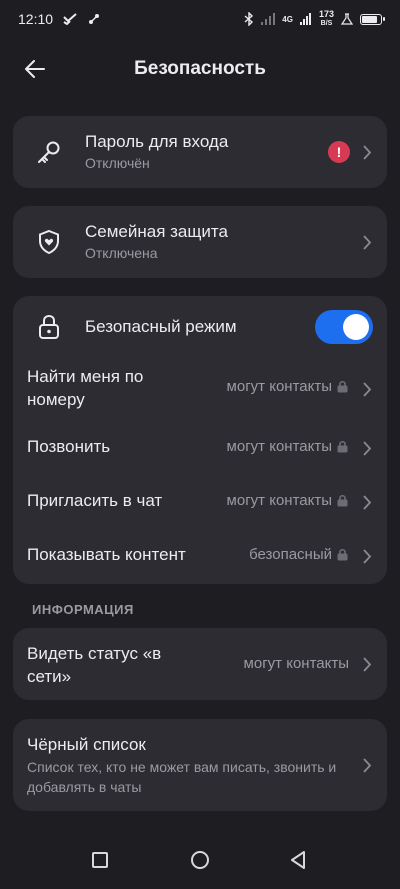 This screenshot has height=889, width=400. I want to click on online-status-row: Видеть статус «в сети» могут контакты, so click(200, 664).